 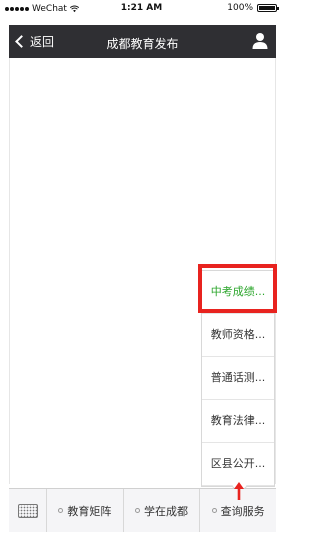 I want to click on status-right: 100%, so click(x=253, y=8).